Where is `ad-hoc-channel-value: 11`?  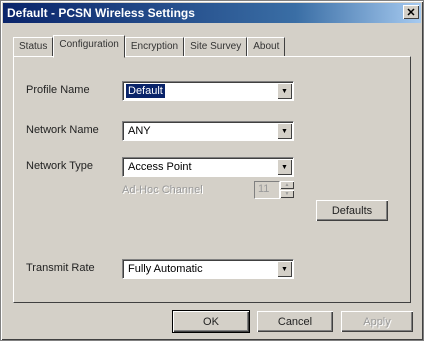
ad-hoc-channel-value: 11 is located at coordinates (264, 189).